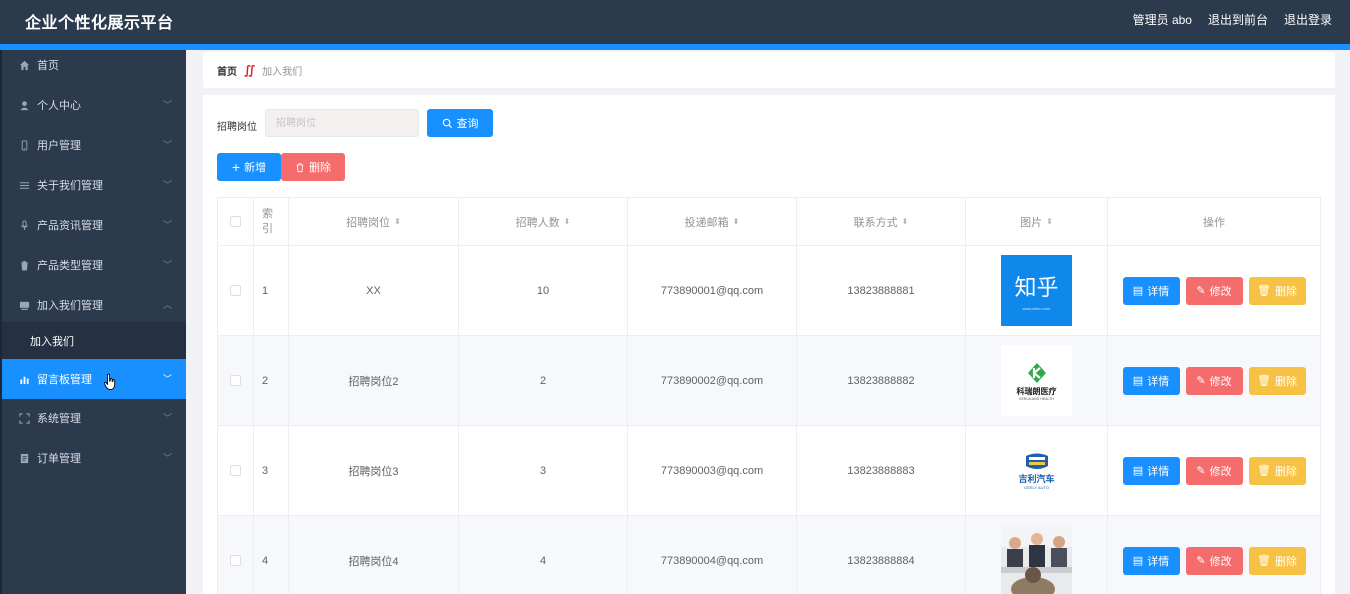 Image resolution: width=1350 pixels, height=594 pixels. I want to click on plus-icon: +, so click(236, 167).